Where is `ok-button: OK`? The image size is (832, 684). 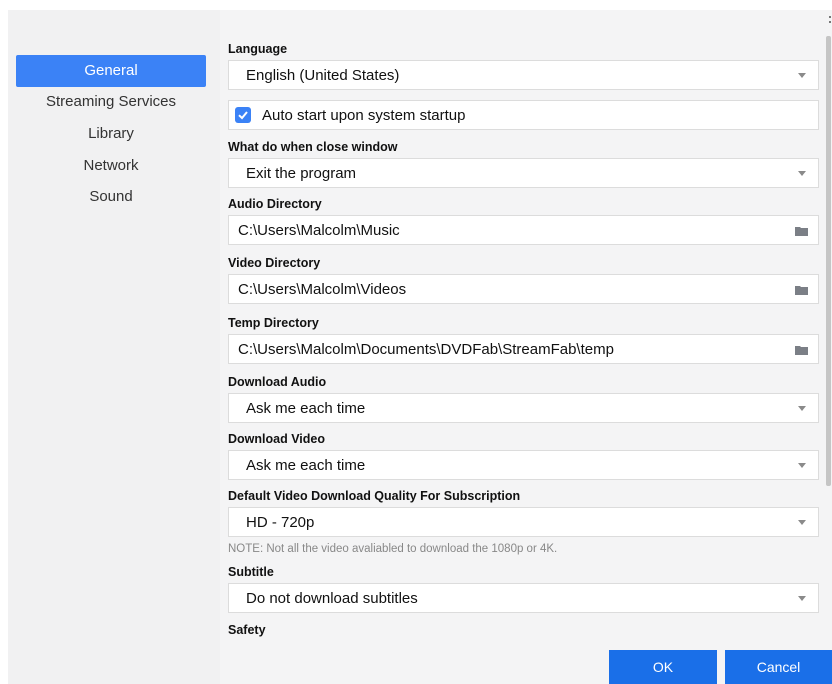 ok-button: OK is located at coordinates (663, 667).